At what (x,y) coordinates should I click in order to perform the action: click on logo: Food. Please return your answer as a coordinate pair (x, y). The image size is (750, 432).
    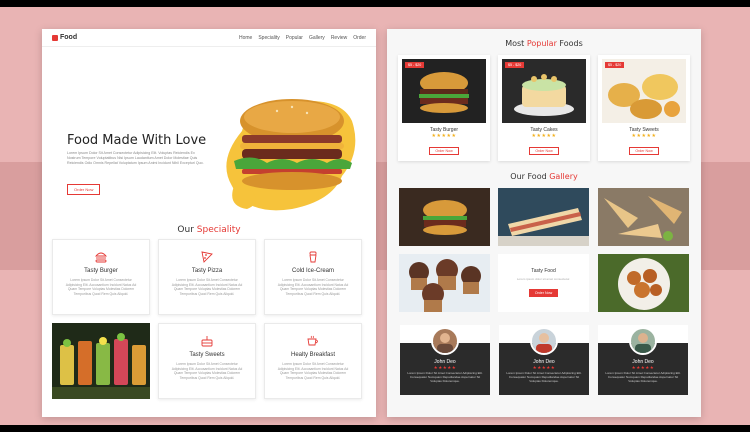
    Looking at the image, I should click on (64, 37).